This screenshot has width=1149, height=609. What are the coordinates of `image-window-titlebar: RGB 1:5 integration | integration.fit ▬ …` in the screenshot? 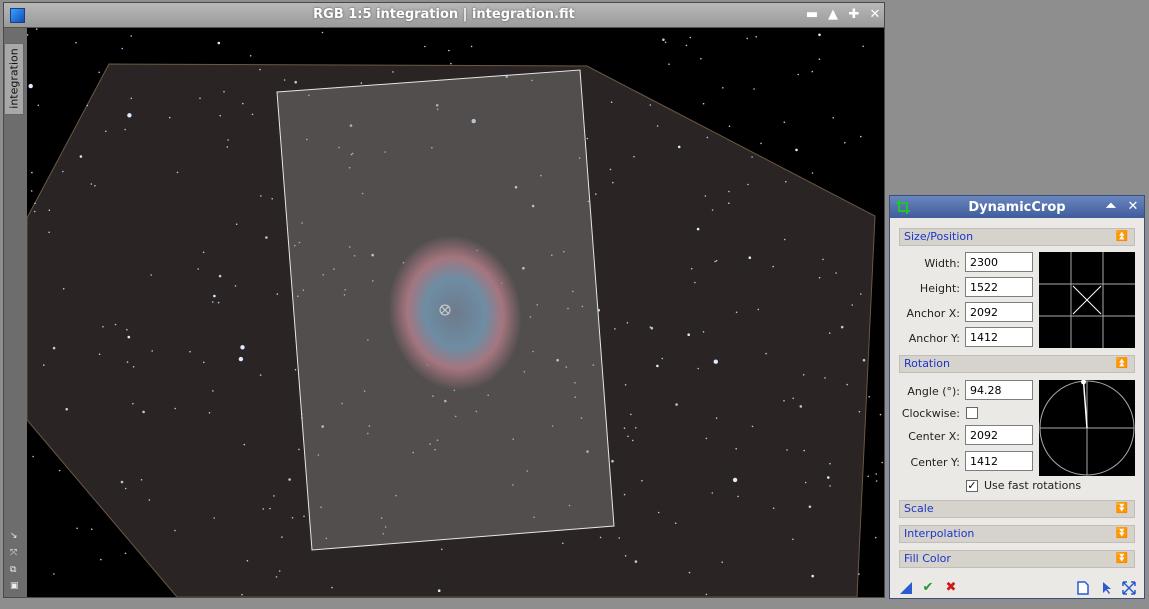 It's located at (444, 15).